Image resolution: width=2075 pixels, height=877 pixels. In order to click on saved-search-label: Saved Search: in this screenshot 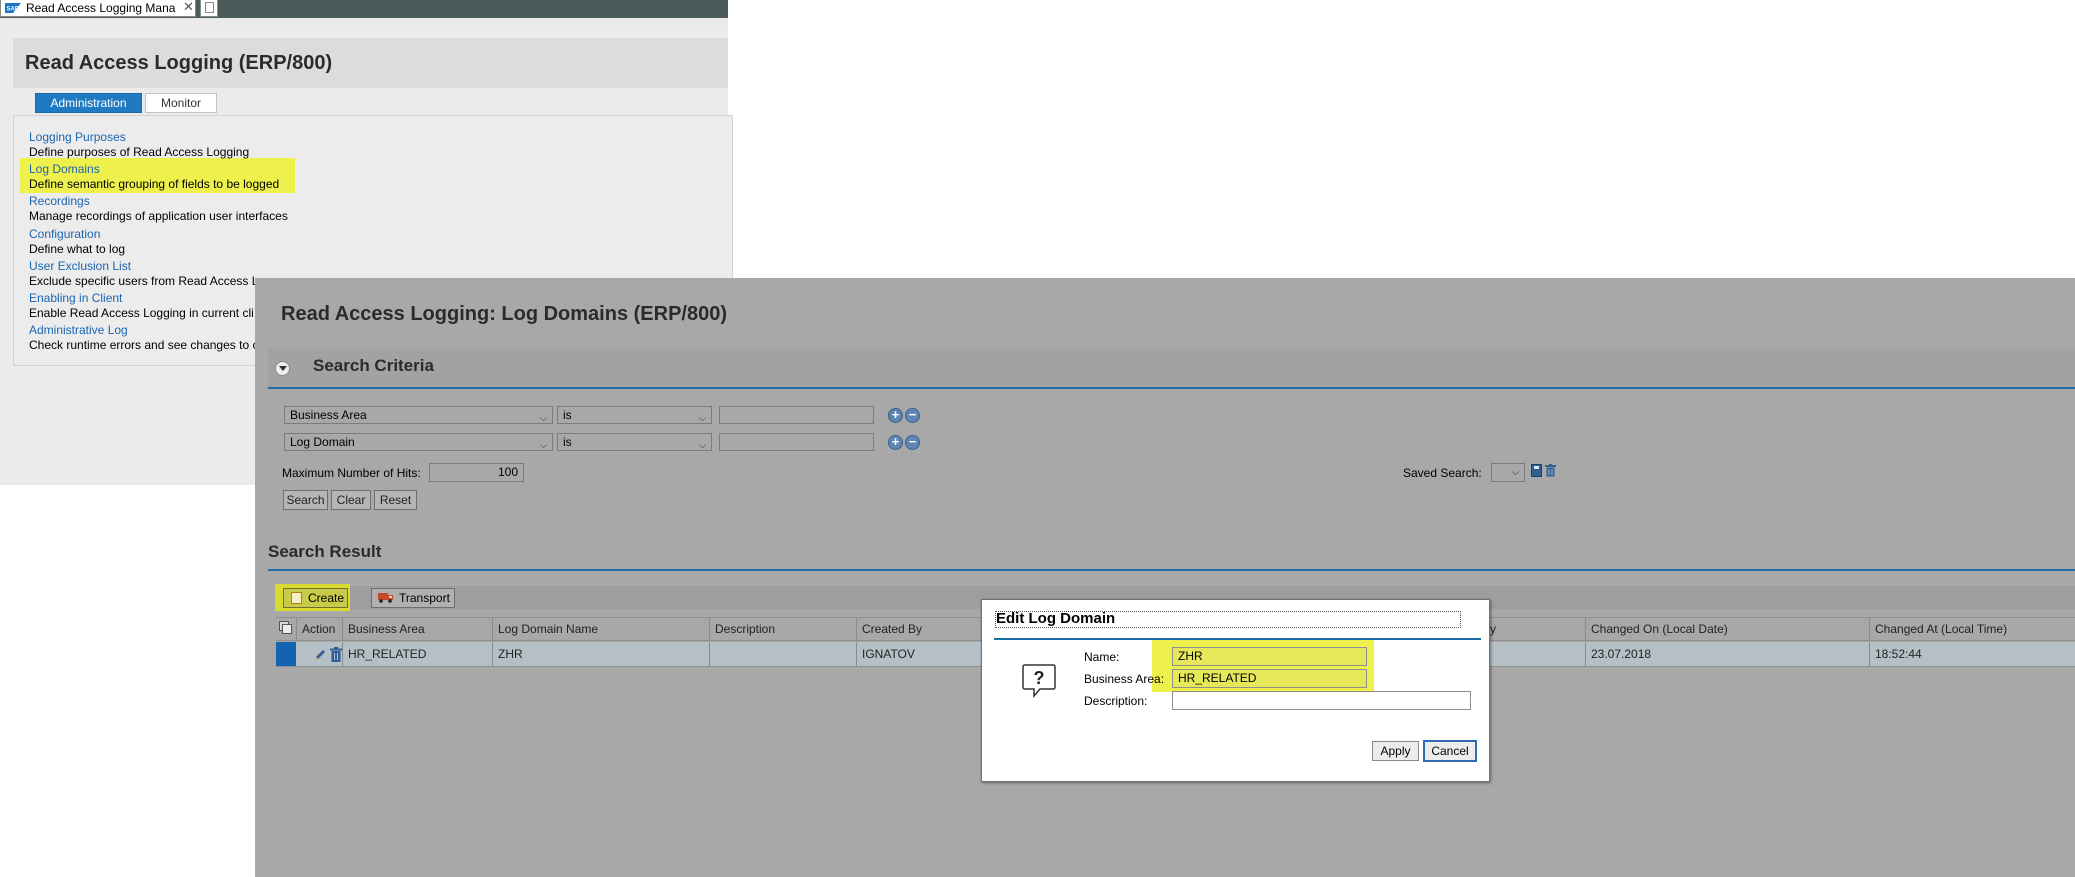, I will do `click(1442, 473)`.